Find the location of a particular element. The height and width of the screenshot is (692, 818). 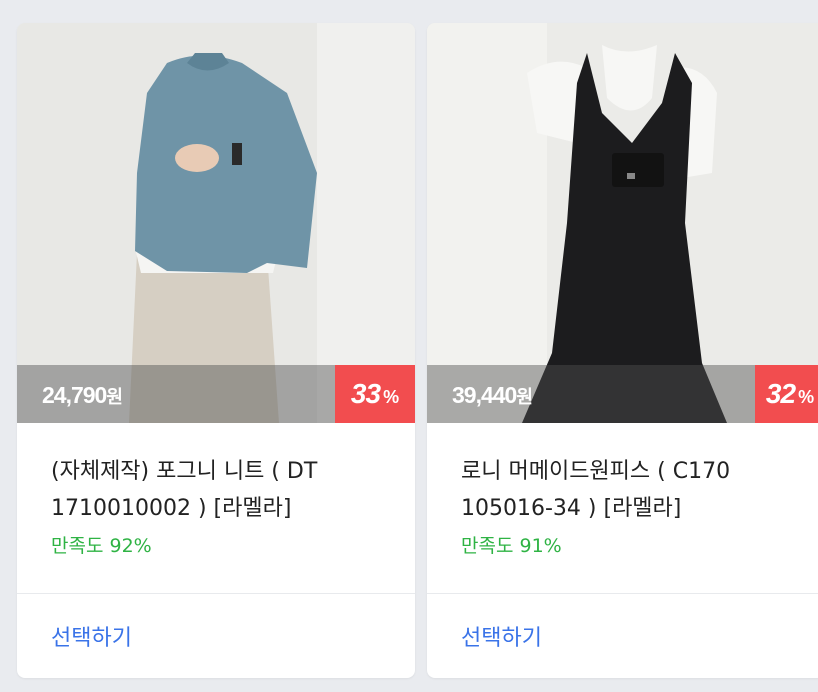

discount-badge: 32% is located at coordinates (786, 394).